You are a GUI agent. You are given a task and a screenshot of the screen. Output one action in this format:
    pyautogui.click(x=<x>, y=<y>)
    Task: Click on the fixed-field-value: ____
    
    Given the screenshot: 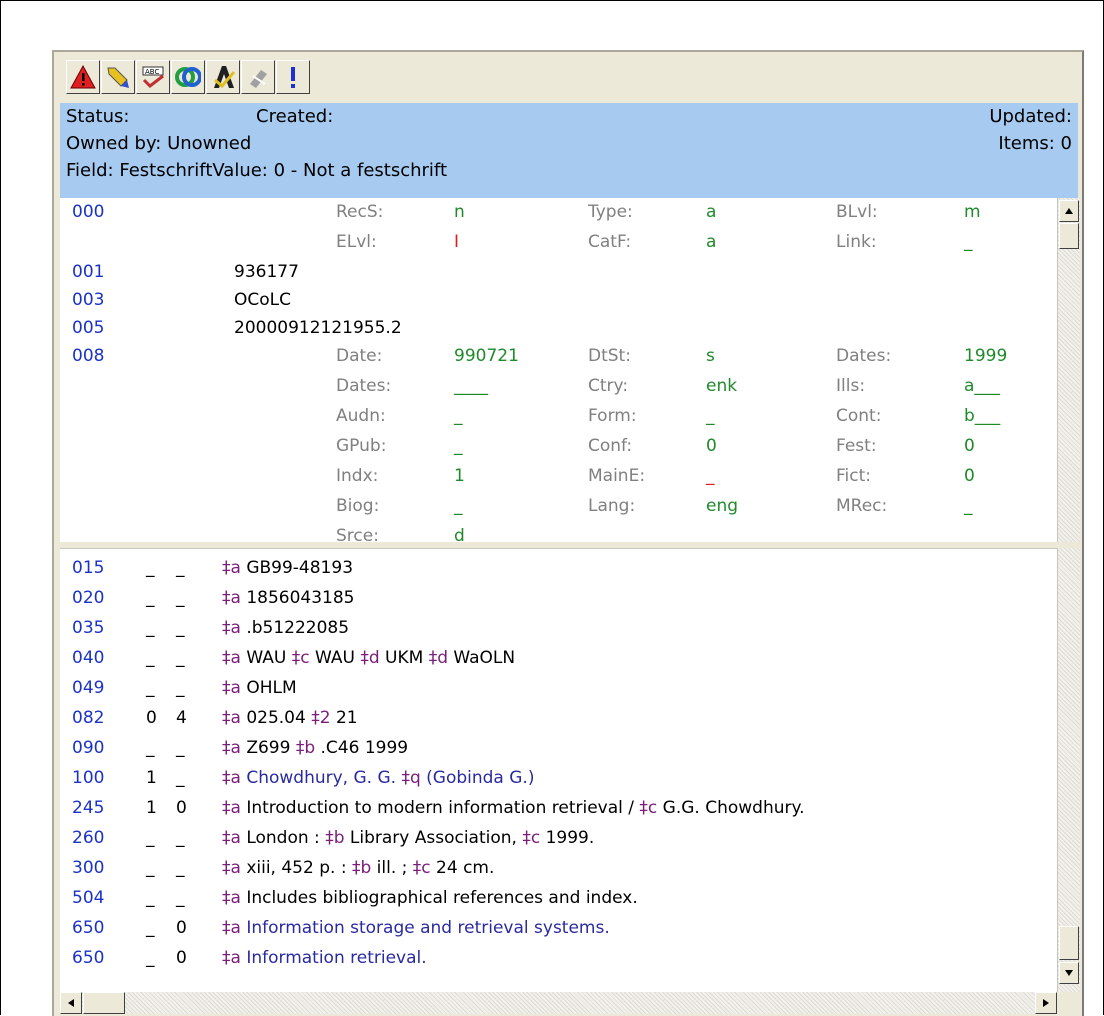 What is the action you would take?
    pyautogui.click(x=471, y=386)
    